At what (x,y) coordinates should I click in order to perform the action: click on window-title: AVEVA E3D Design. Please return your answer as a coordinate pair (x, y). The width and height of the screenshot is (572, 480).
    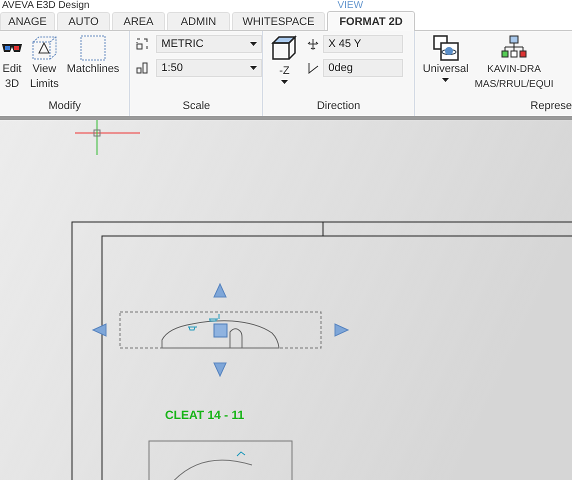
    Looking at the image, I should click on (45, 5).